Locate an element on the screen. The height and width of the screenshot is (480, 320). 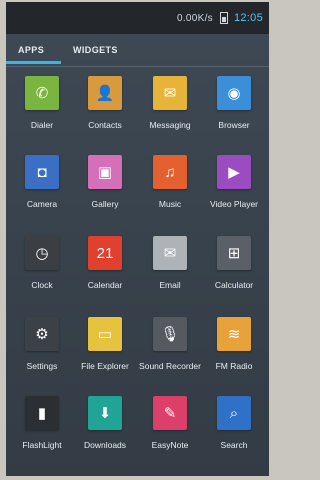
calendar-icon: 21 is located at coordinates (105, 253).